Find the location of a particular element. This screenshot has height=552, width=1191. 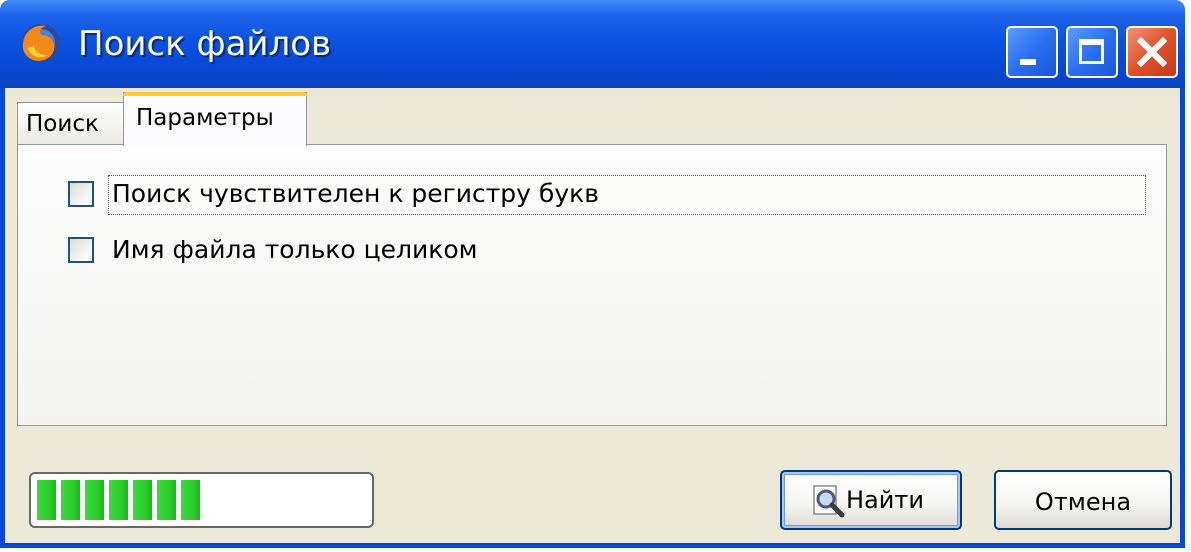

close-button is located at coordinates (1152, 52).